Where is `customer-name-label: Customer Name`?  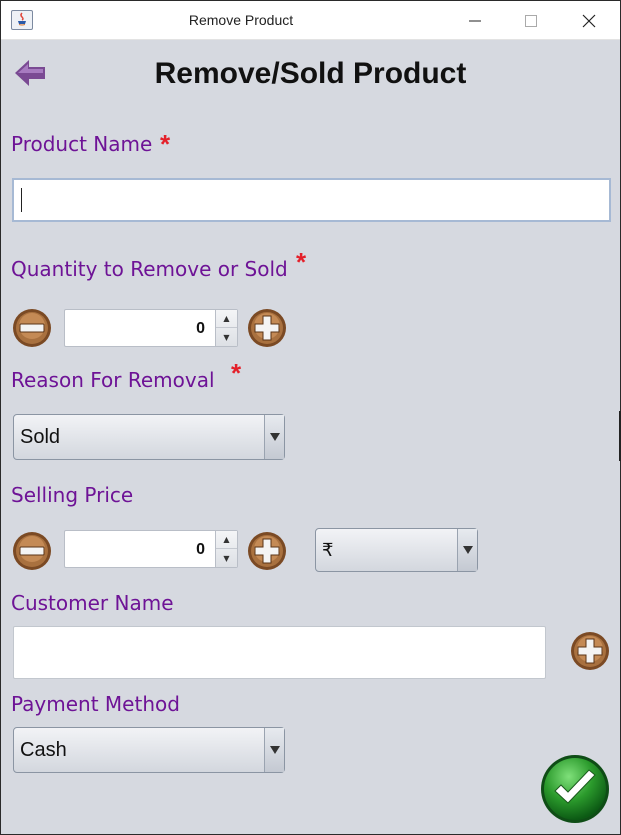 customer-name-label: Customer Name is located at coordinates (92, 603).